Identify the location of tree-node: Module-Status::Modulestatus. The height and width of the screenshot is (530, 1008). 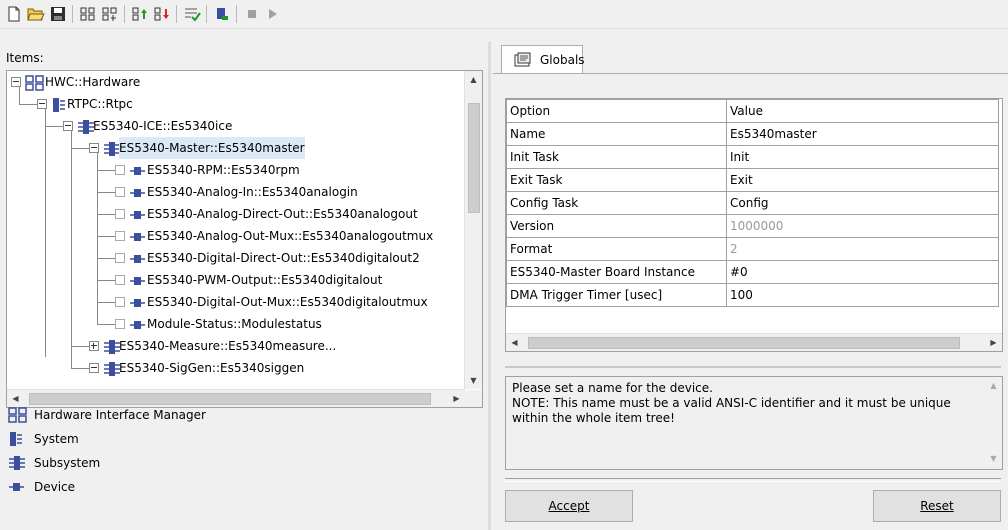
(234, 318).